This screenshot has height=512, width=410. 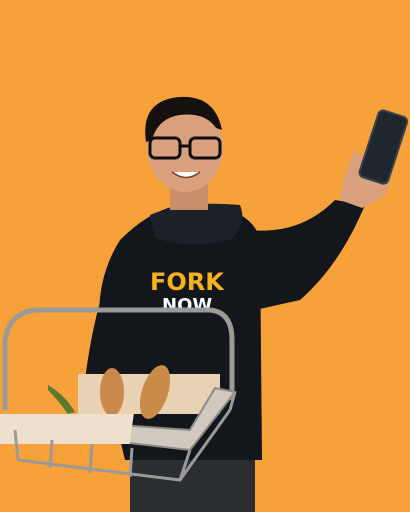 What do you see at coordinates (187, 282) in the screenshot?
I see `logo-fork: FORK` at bounding box center [187, 282].